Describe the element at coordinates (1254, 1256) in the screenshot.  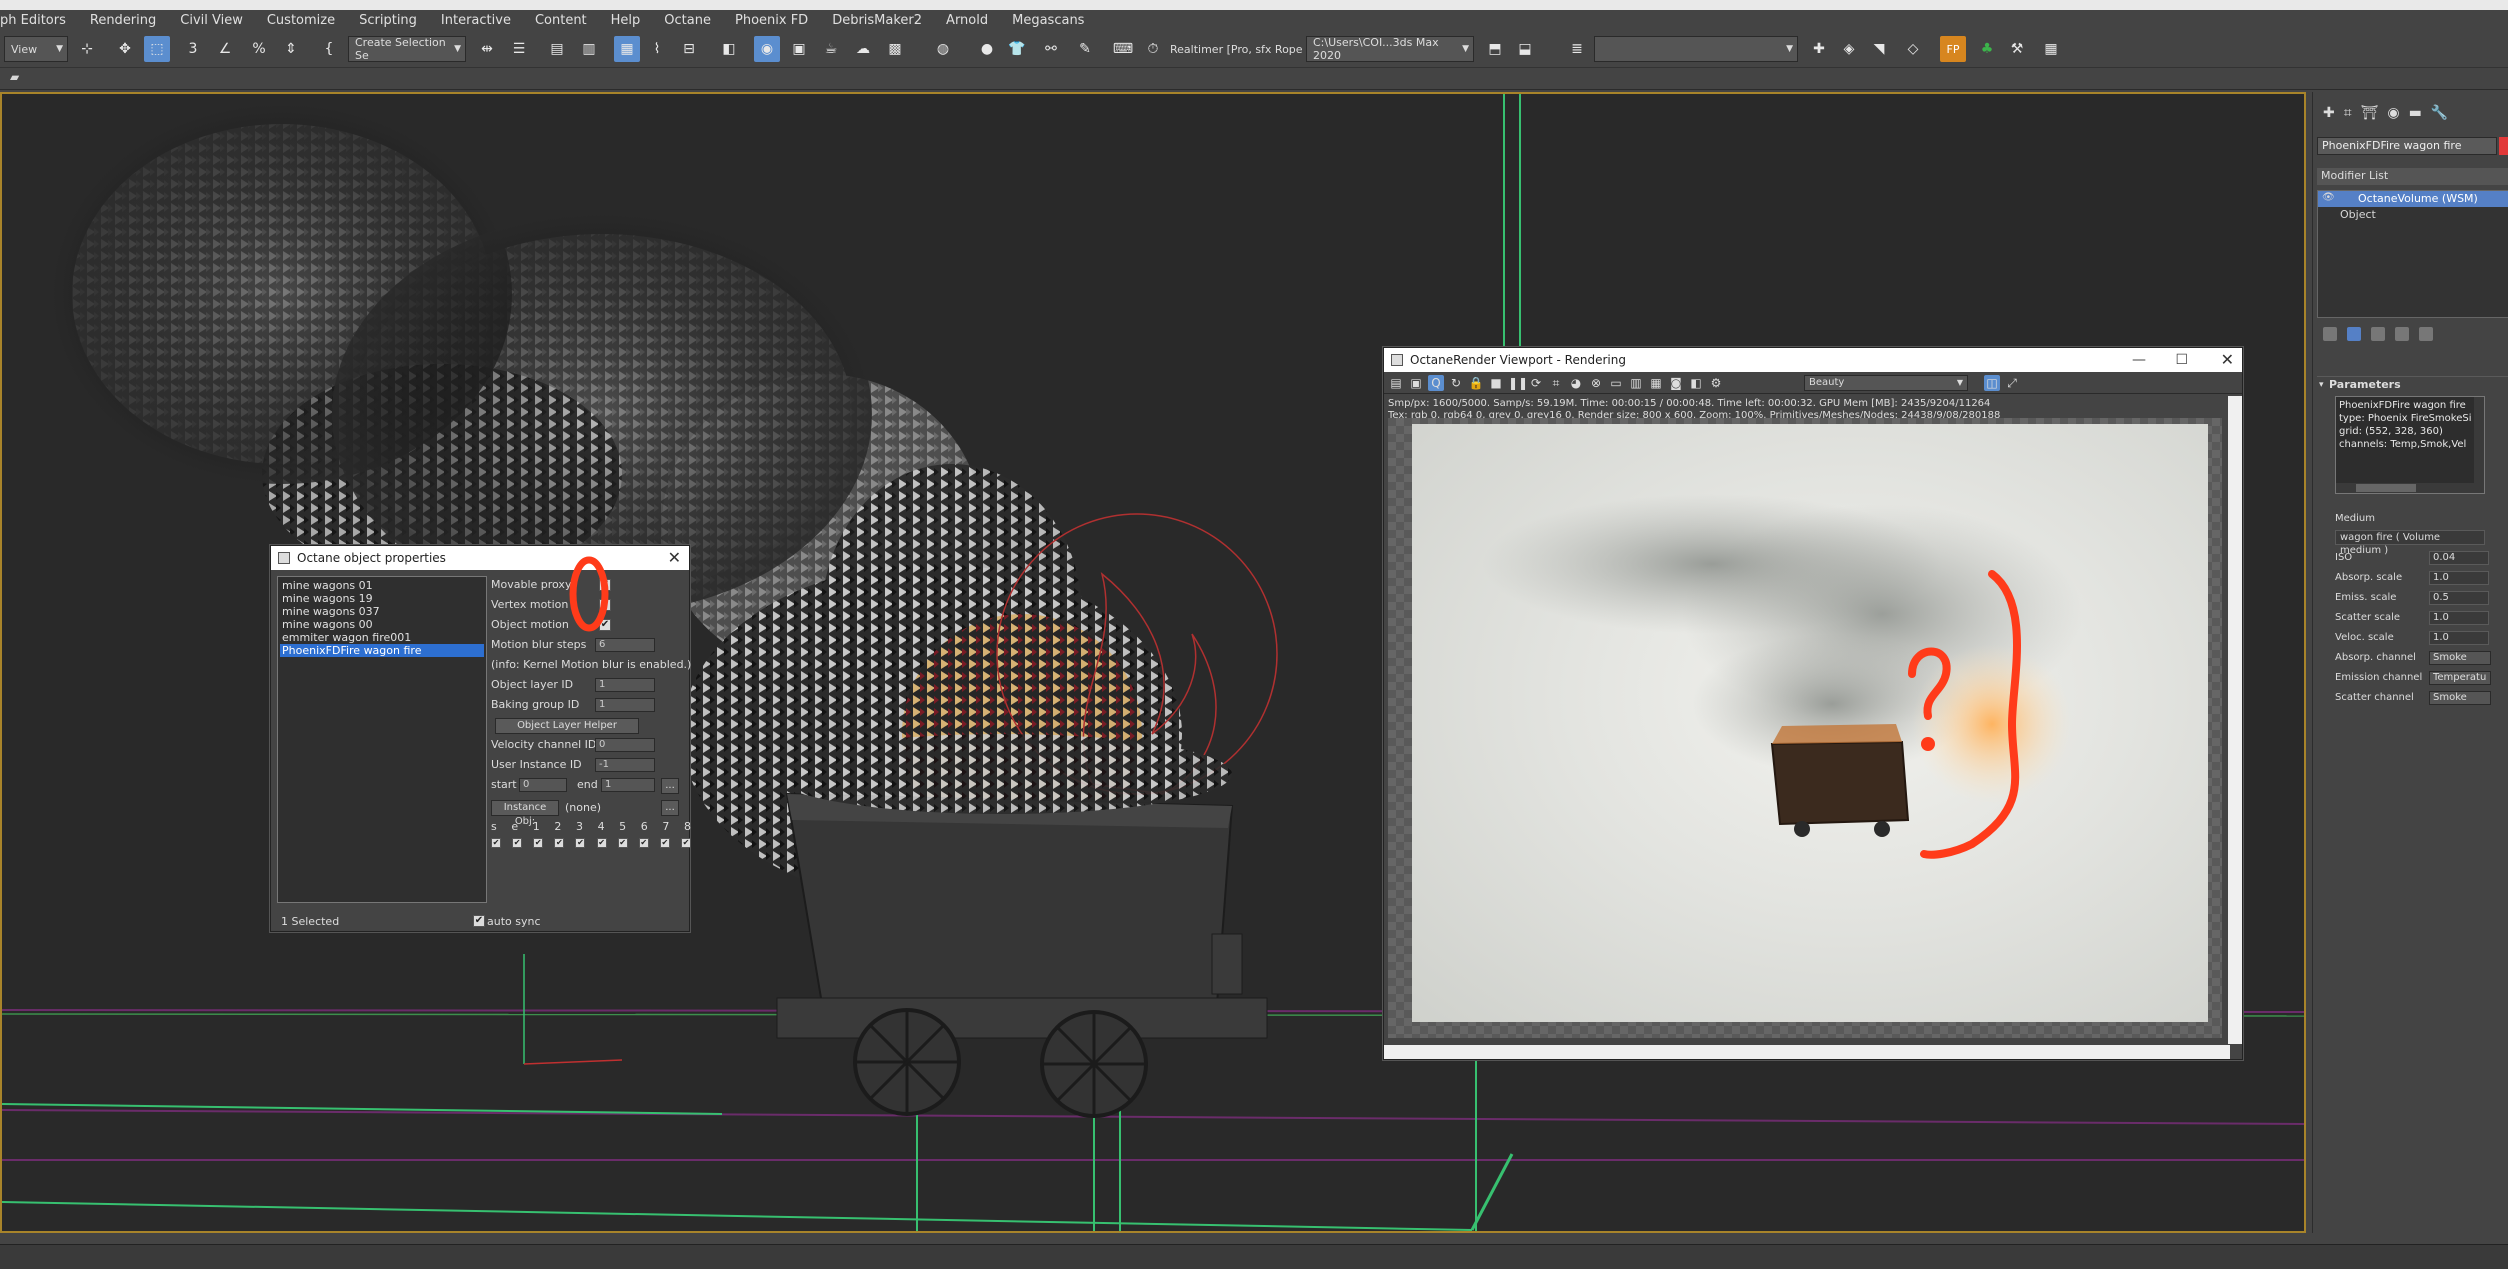
I see `timeline-bar` at that location.